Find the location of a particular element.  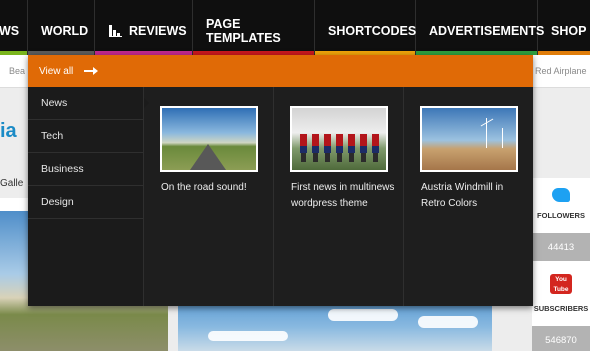

category-tech: Tech is located at coordinates (85, 136).